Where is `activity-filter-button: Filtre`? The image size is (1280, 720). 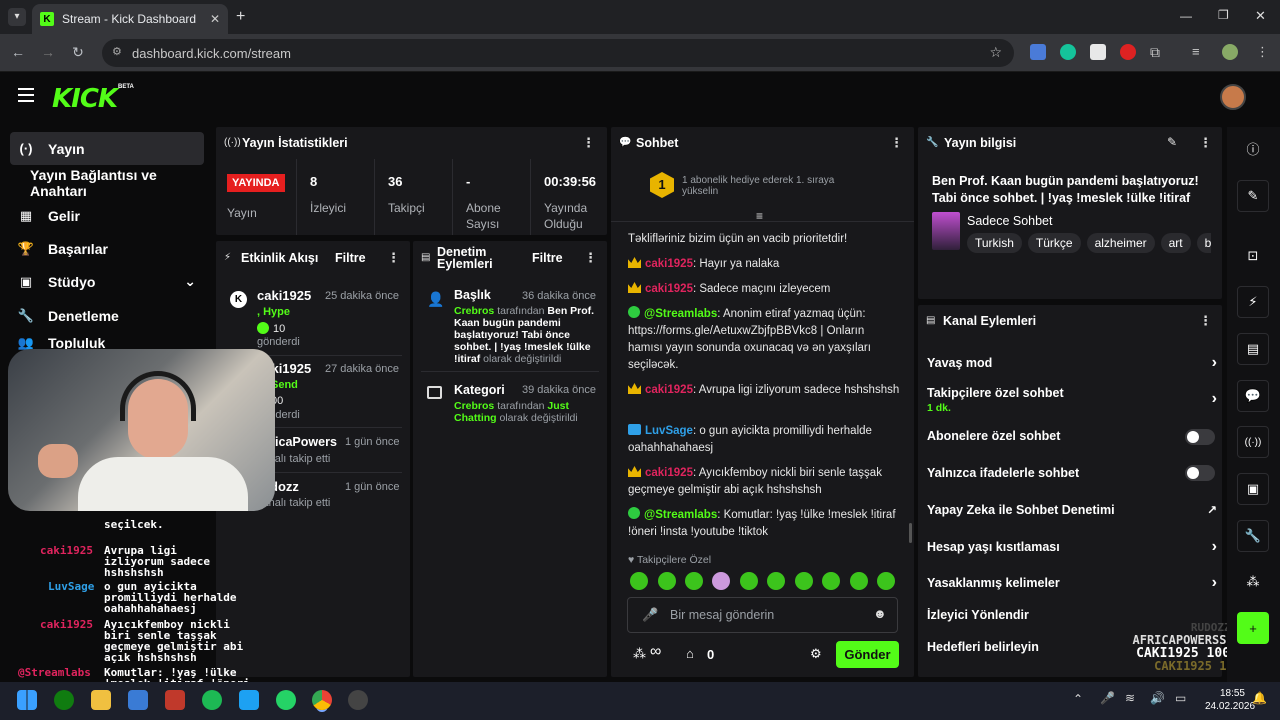 activity-filter-button: Filtre is located at coordinates (350, 258).